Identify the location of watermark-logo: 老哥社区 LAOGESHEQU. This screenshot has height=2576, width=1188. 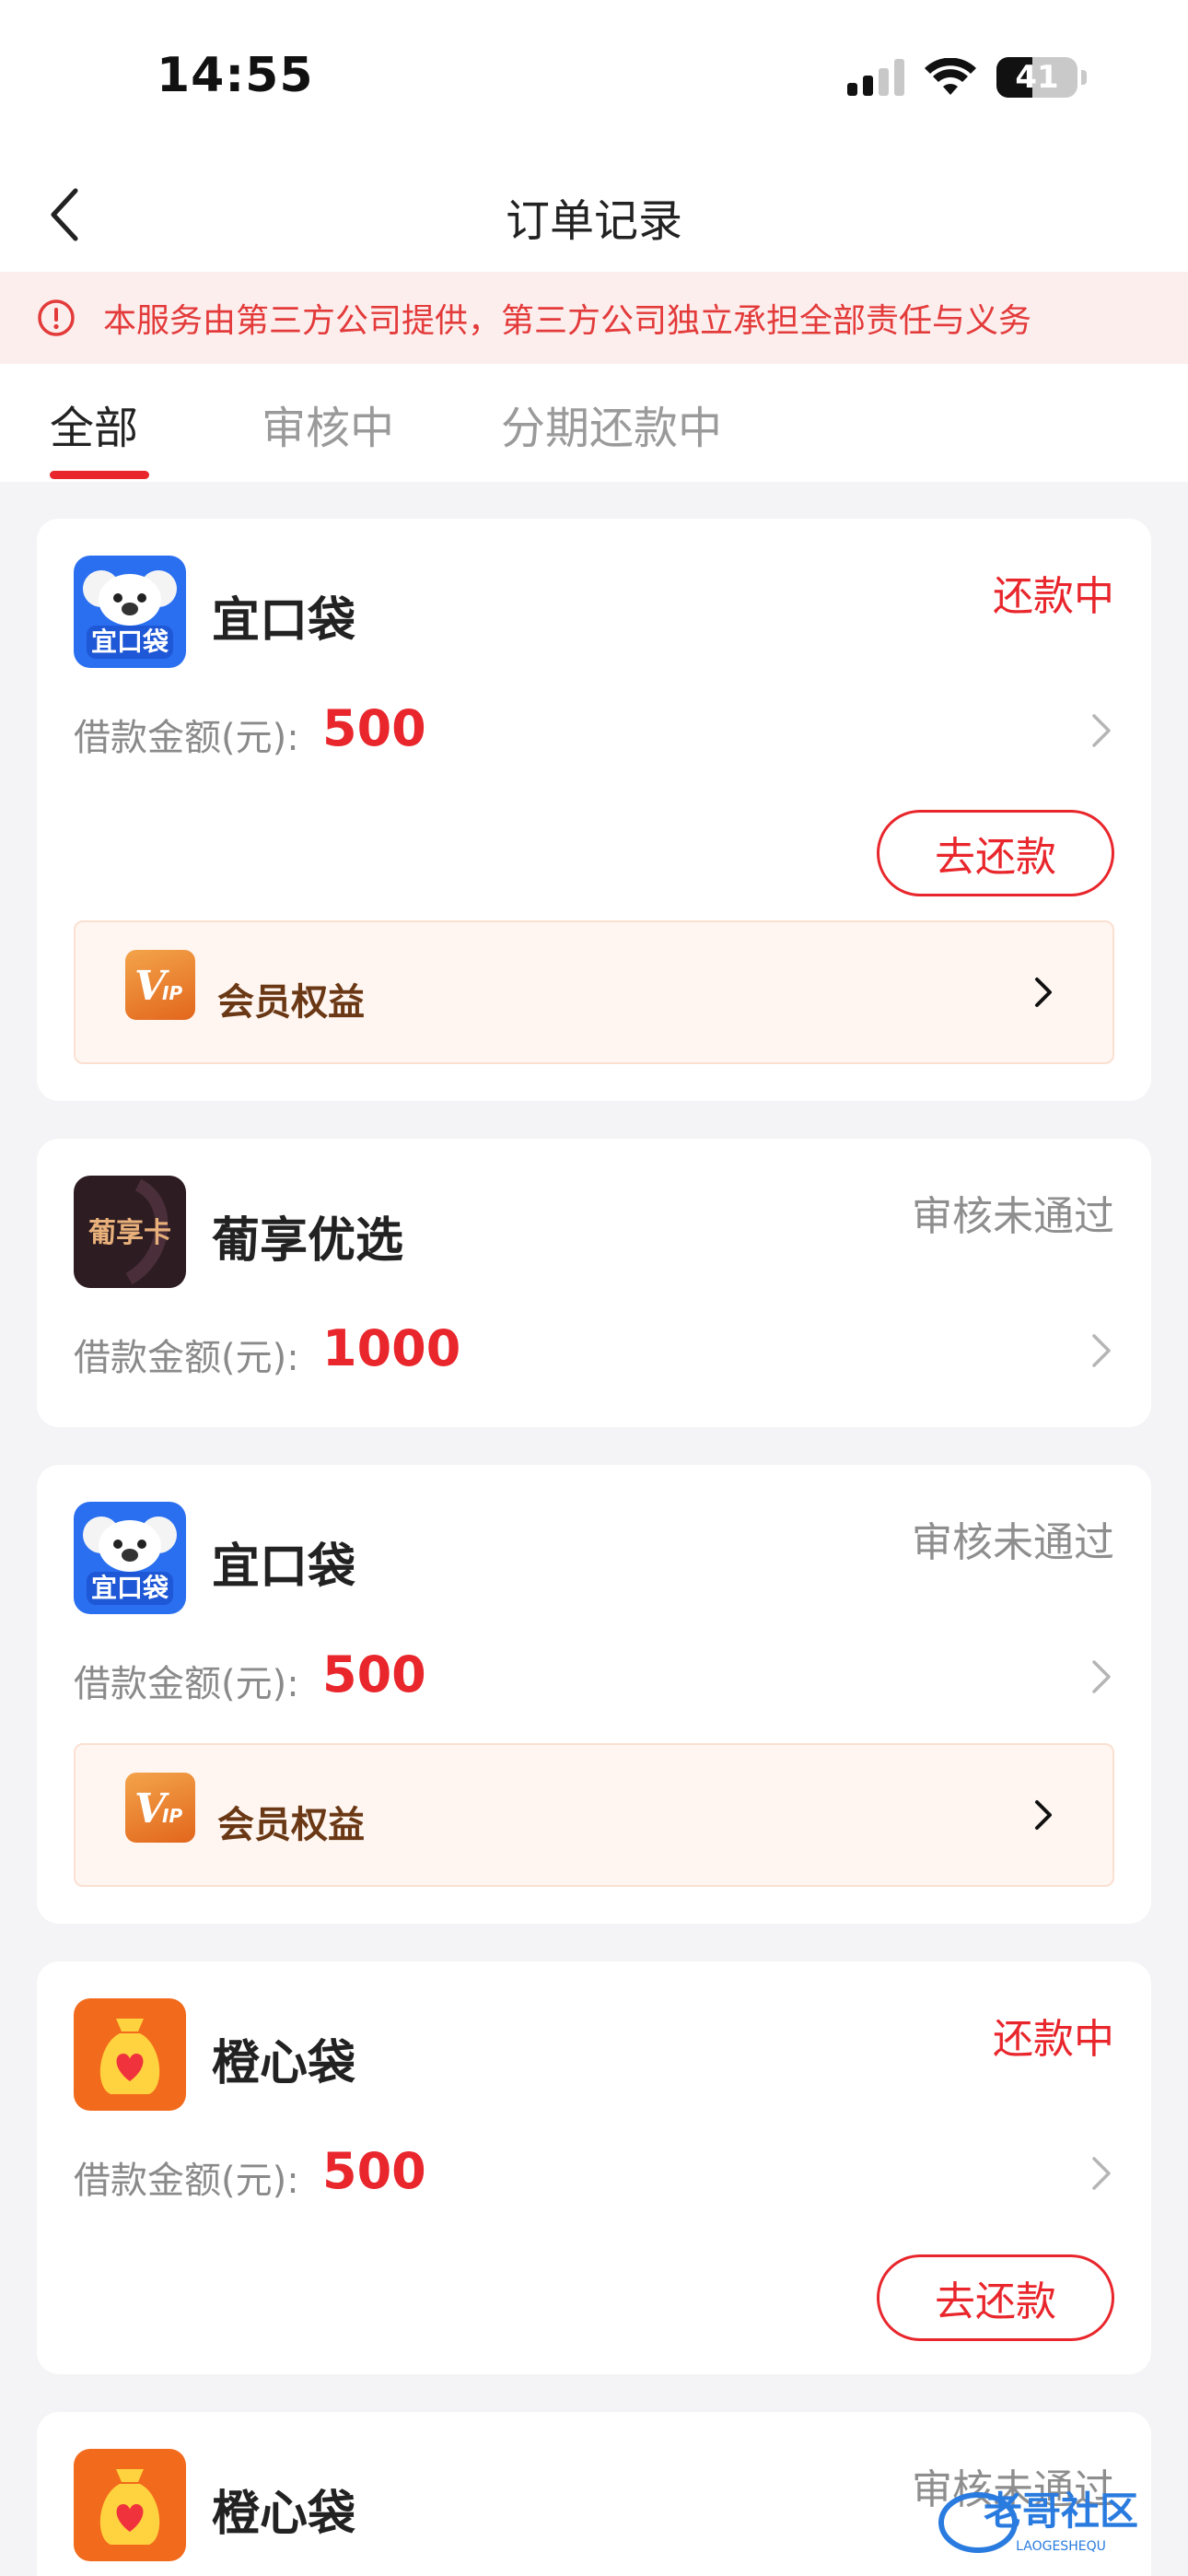
(1051, 2518).